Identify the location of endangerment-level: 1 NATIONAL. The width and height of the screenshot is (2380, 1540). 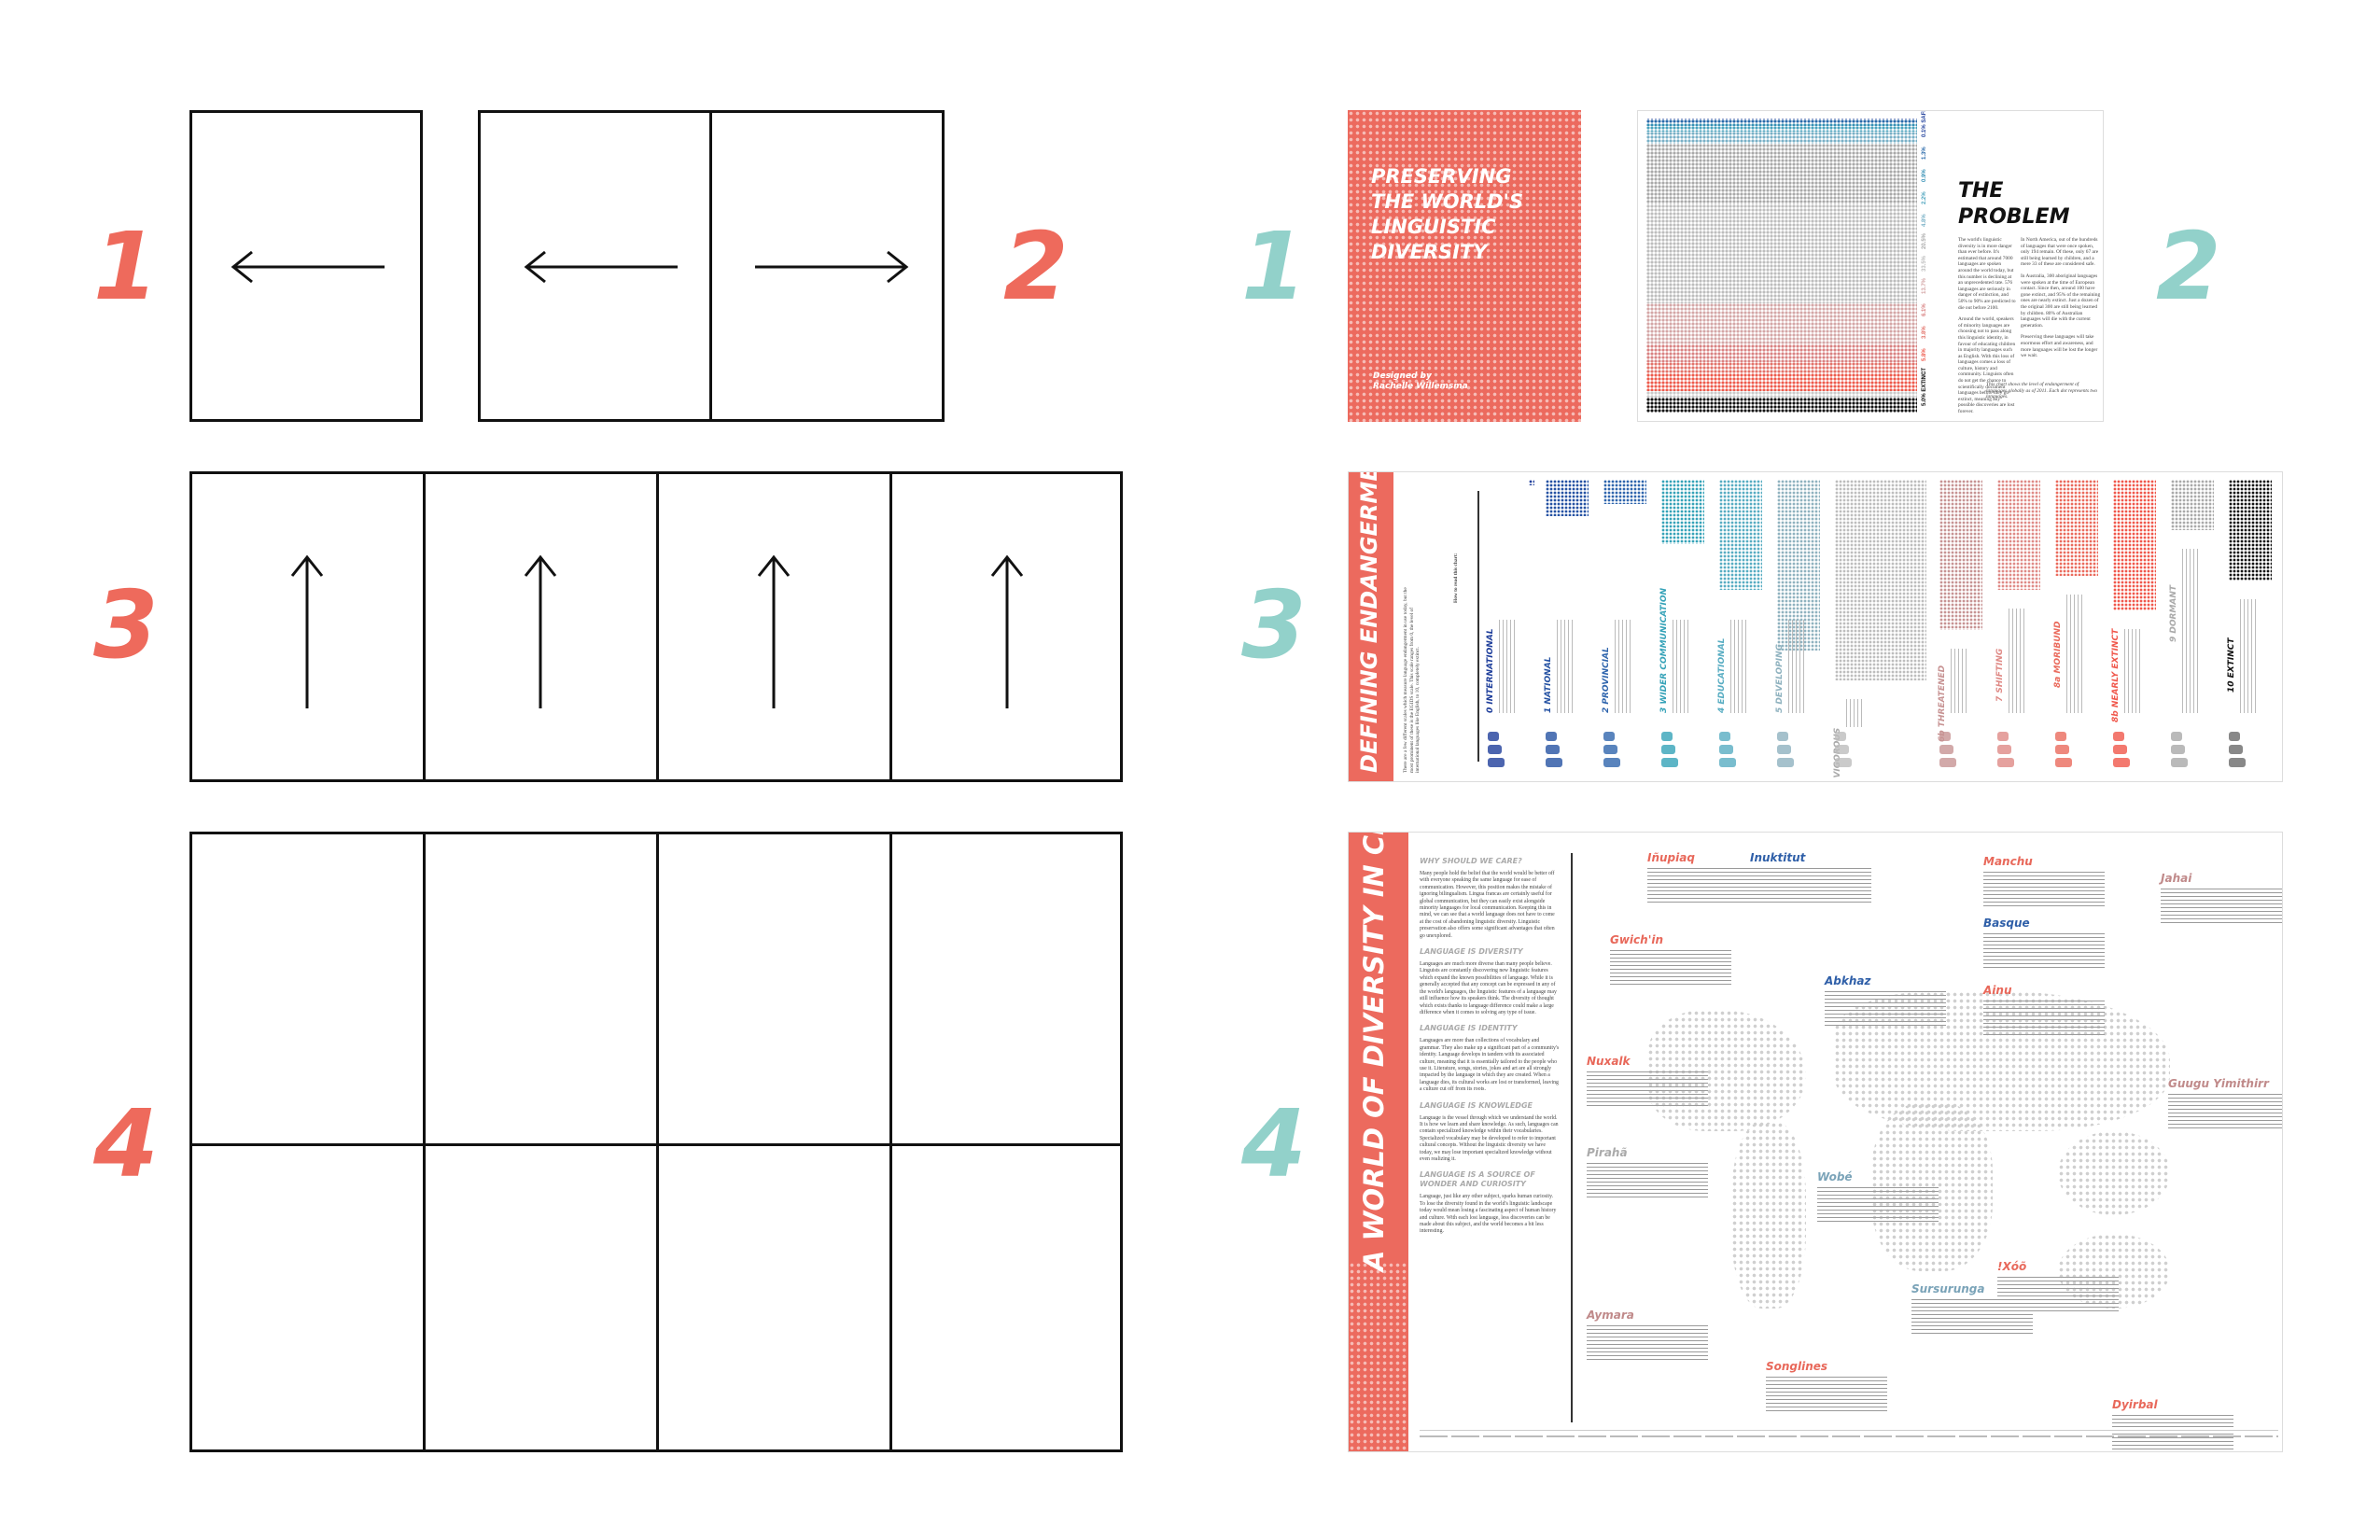
(1568, 628).